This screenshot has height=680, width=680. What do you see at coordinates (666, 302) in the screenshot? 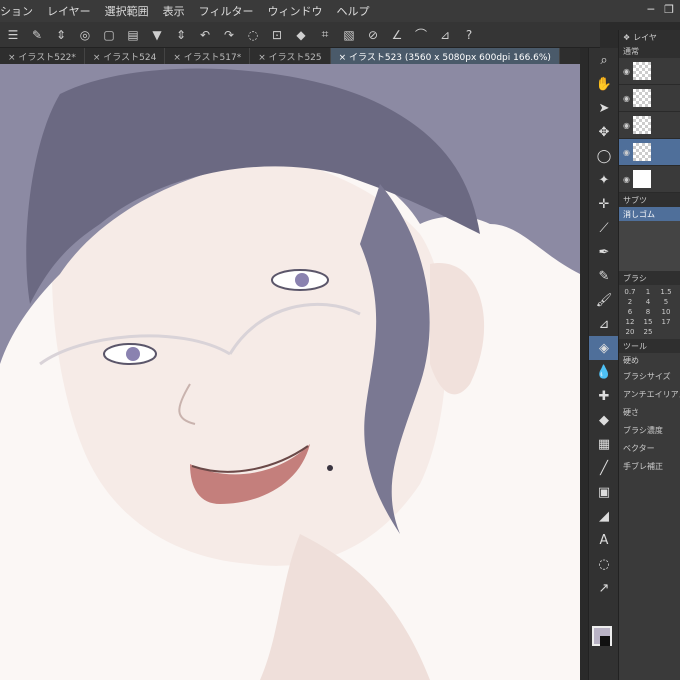
I see `size-option: 5` at bounding box center [666, 302].